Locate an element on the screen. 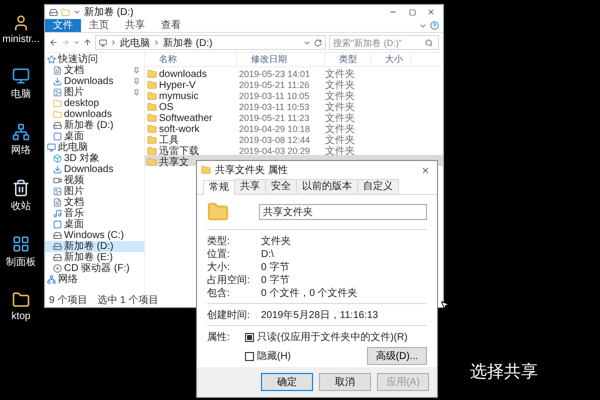 The width and height of the screenshot is (600, 400). file-name: OS is located at coordinates (166, 107).